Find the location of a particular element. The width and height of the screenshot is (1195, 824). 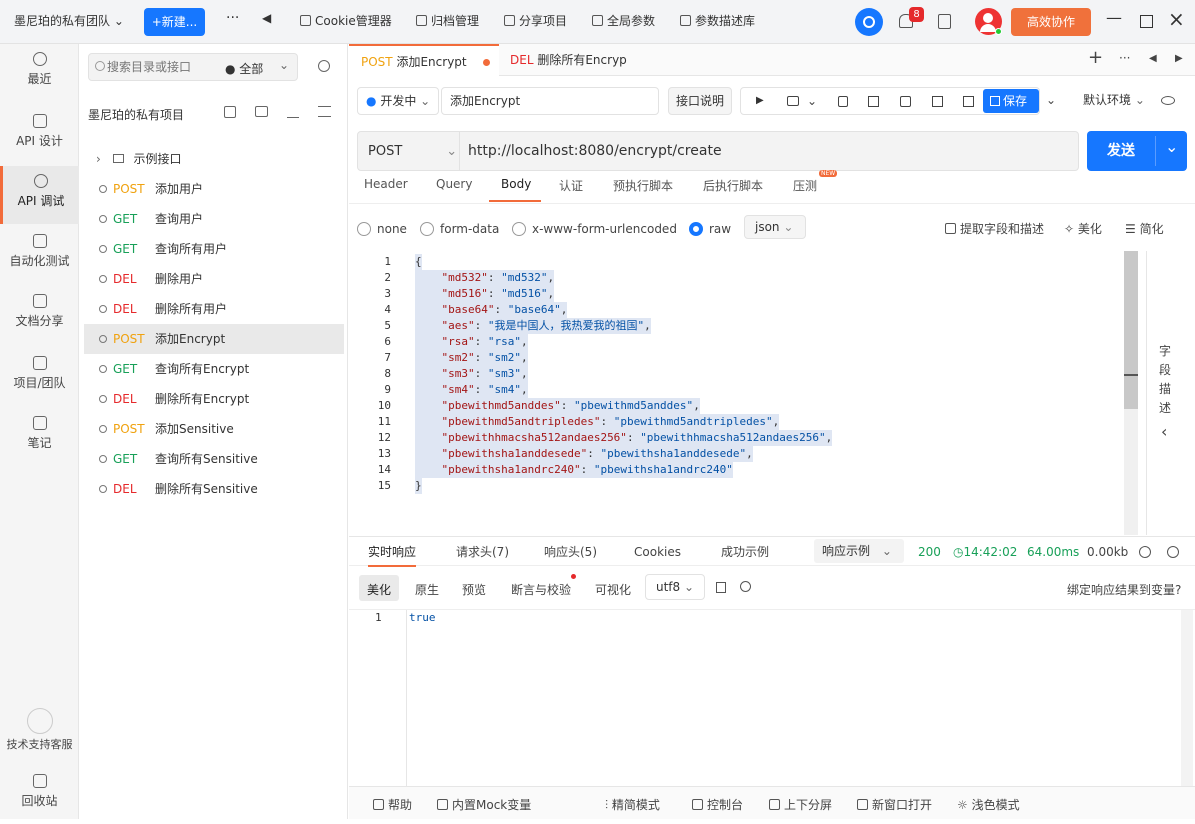

import-icon is located at coordinates (293, 112).